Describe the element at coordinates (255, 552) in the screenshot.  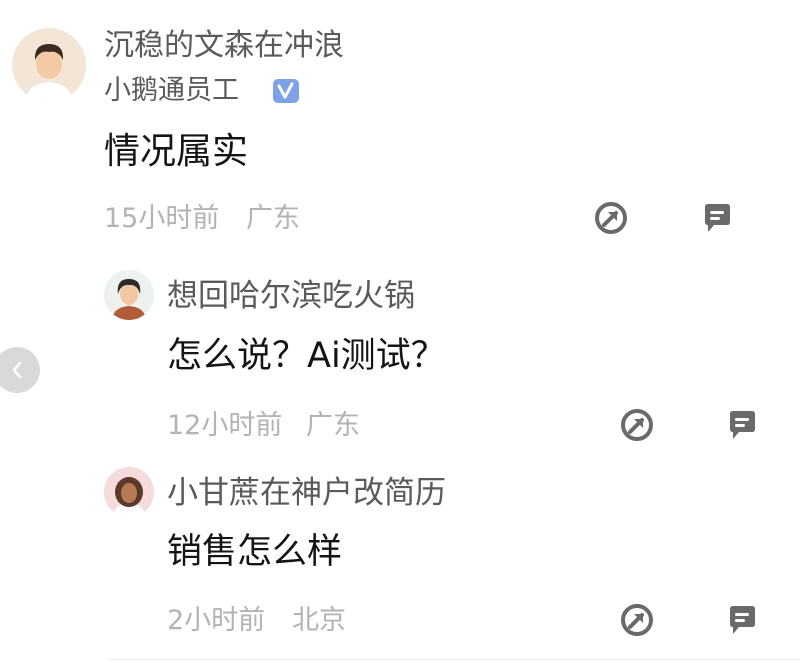
I see `reply-text: 销售怎么样` at that location.